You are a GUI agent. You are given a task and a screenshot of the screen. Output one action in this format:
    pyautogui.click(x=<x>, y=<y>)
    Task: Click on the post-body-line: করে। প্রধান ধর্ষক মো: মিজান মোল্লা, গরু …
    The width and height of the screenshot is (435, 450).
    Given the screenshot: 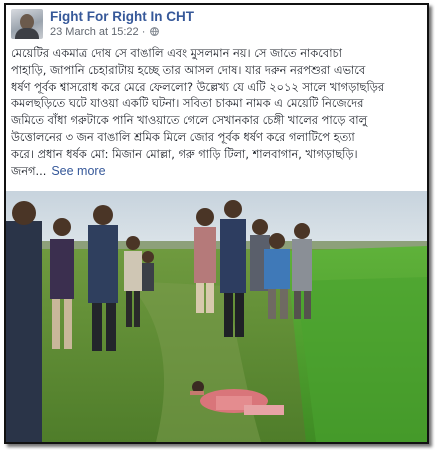 What is the action you would take?
    pyautogui.click(x=184, y=153)
    